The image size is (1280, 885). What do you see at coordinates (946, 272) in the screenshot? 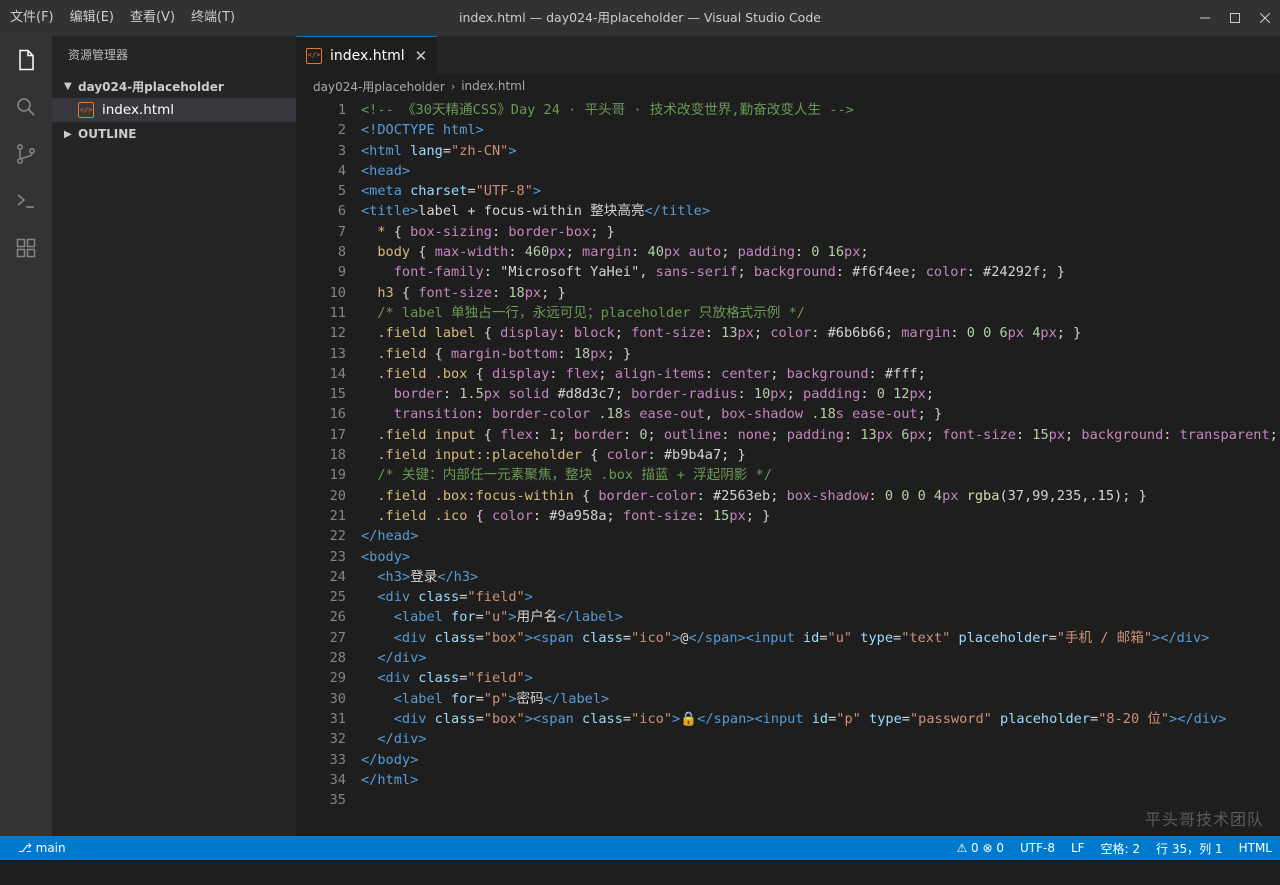
I see `code-token: color` at bounding box center [946, 272].